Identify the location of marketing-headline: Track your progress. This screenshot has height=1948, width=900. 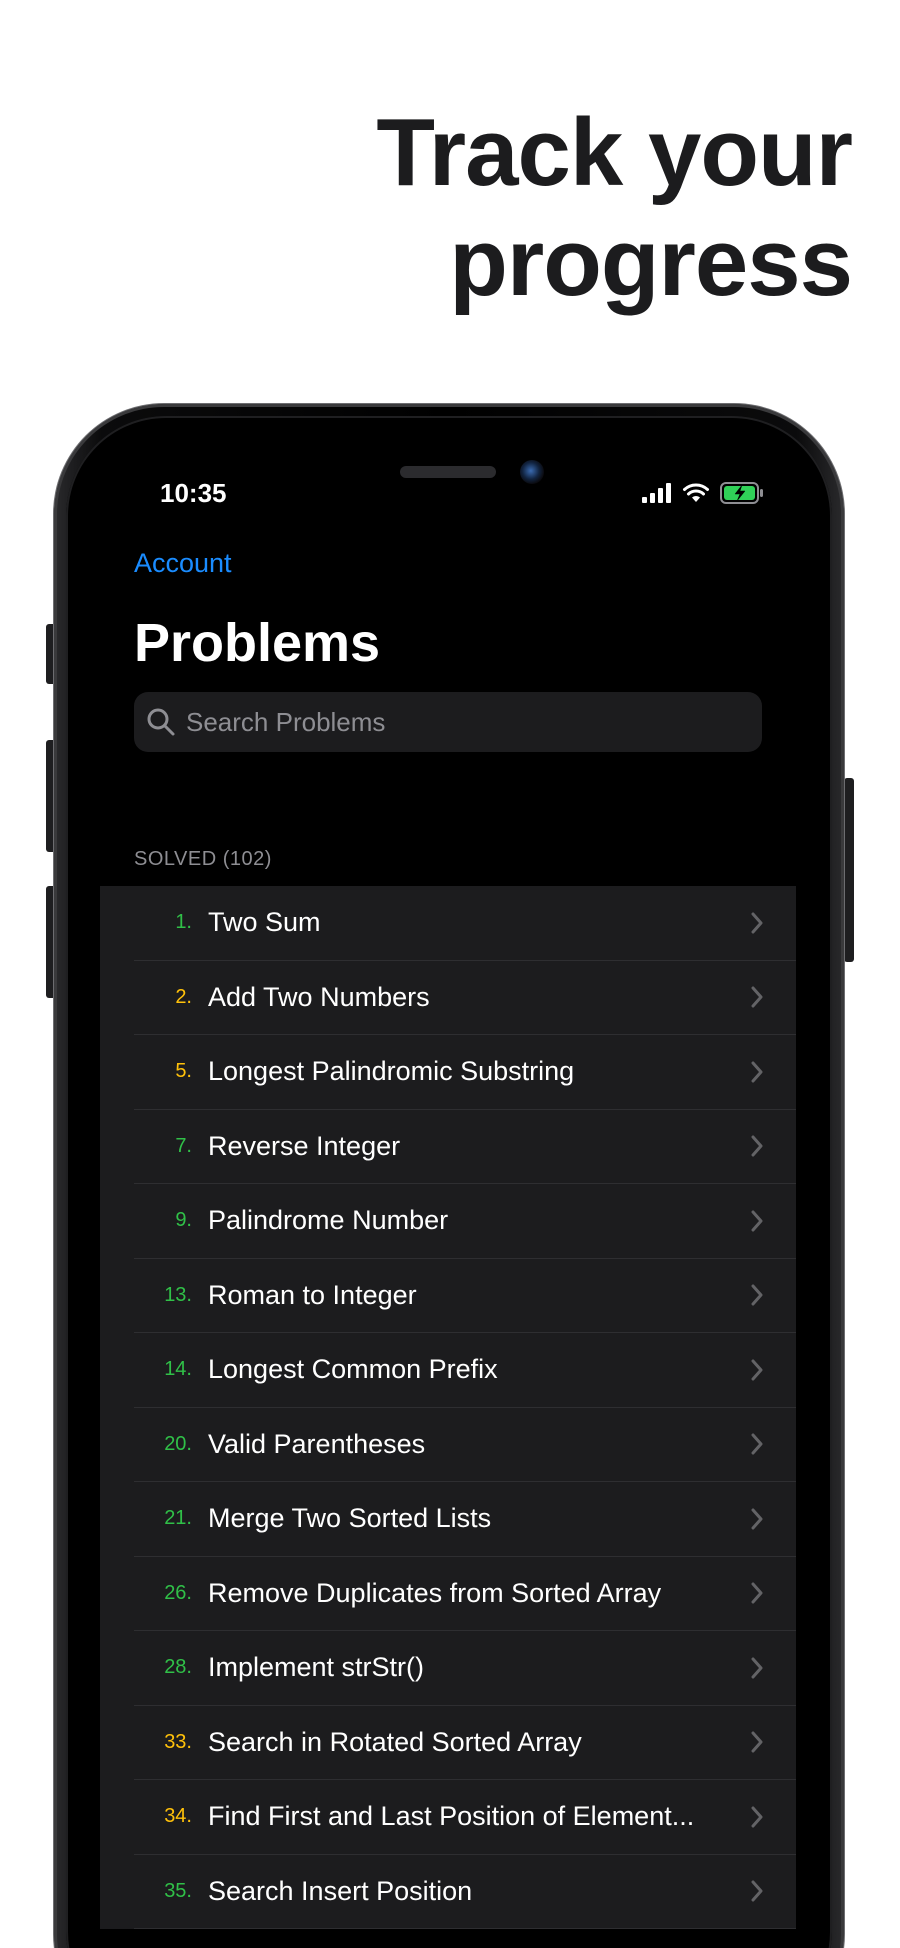
(614, 208).